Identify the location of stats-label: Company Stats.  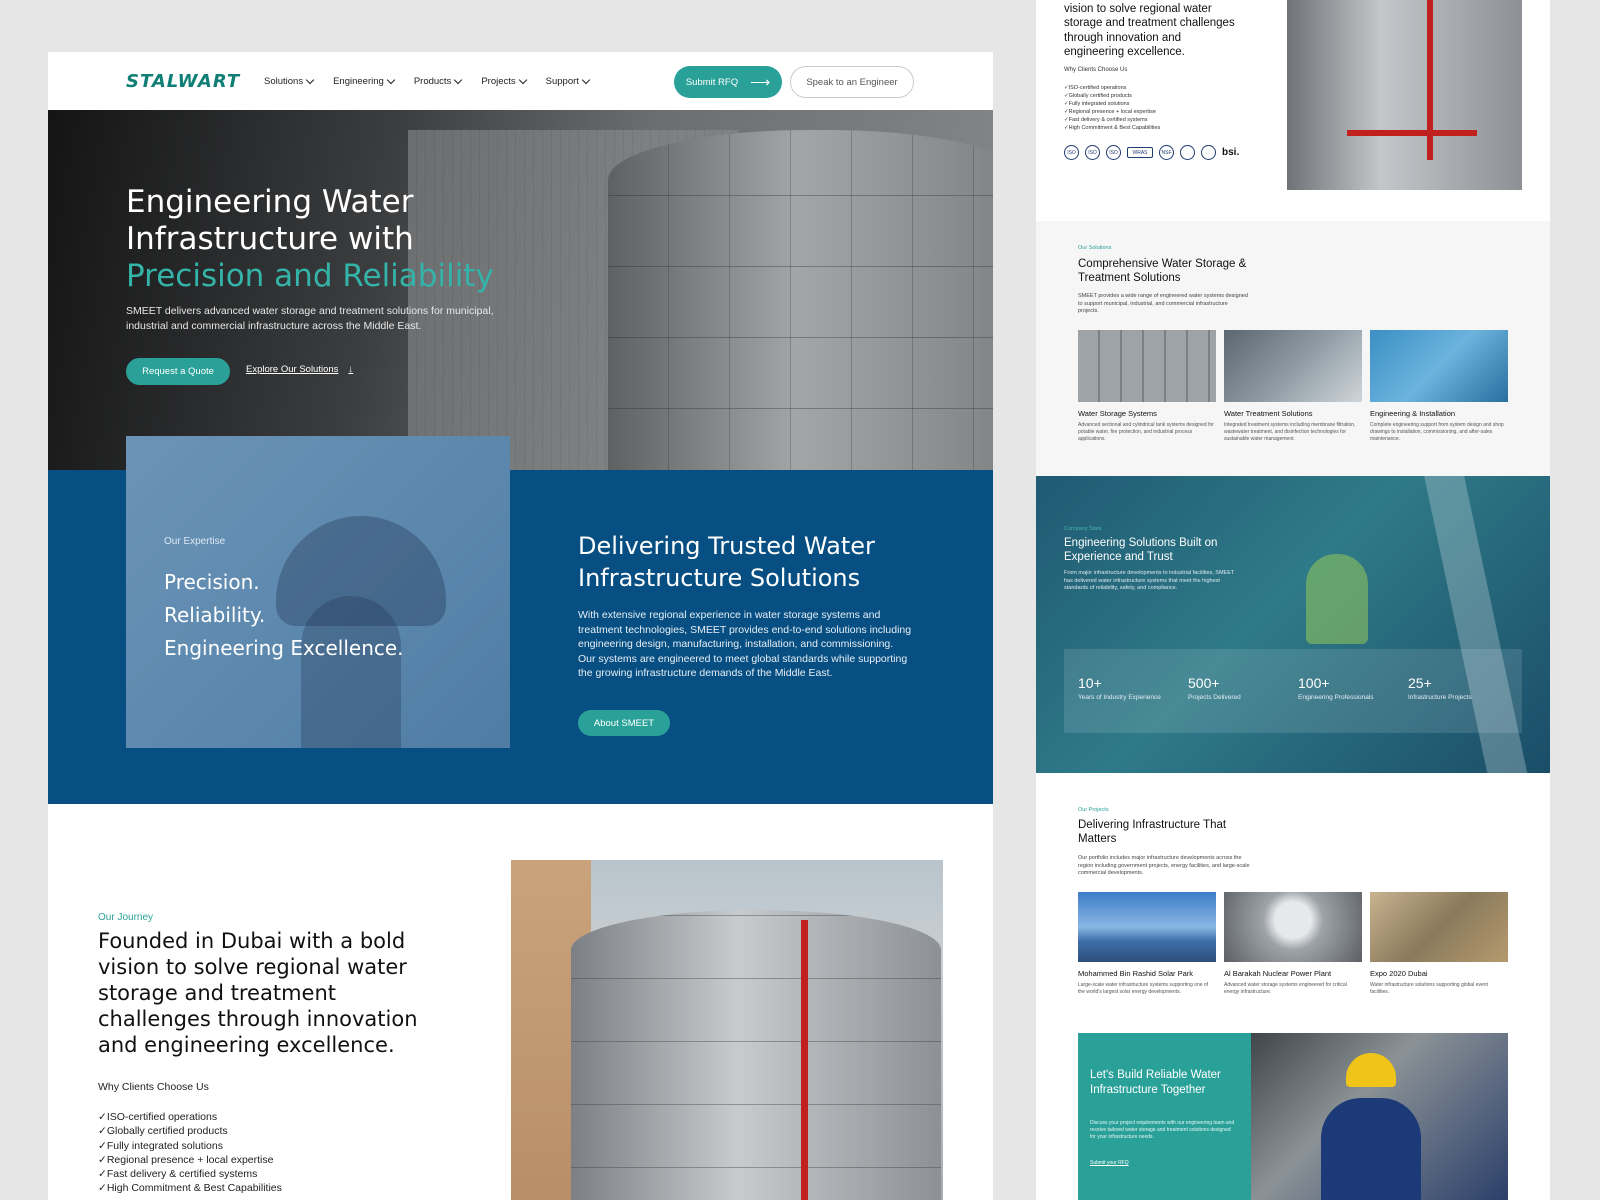
(1083, 529).